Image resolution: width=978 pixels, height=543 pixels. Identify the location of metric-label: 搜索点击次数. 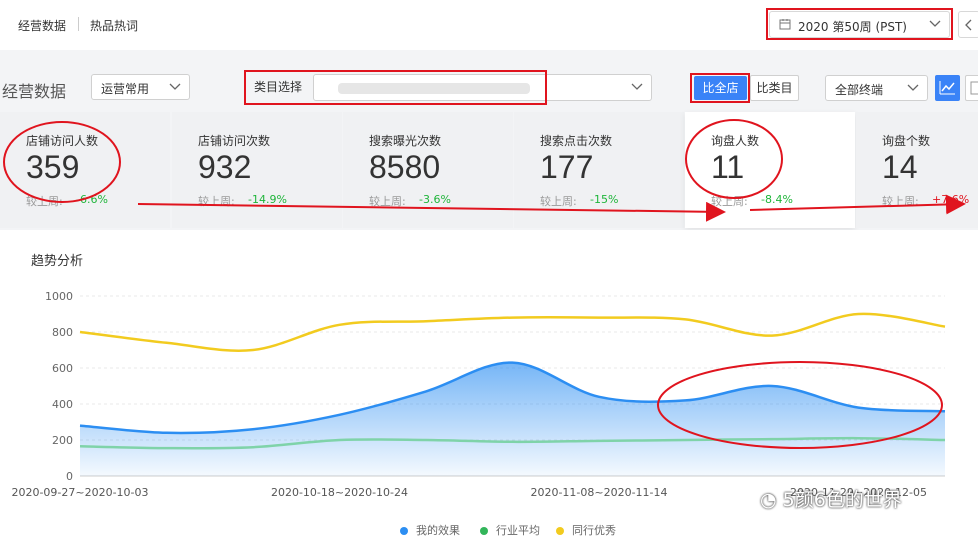
(576, 141).